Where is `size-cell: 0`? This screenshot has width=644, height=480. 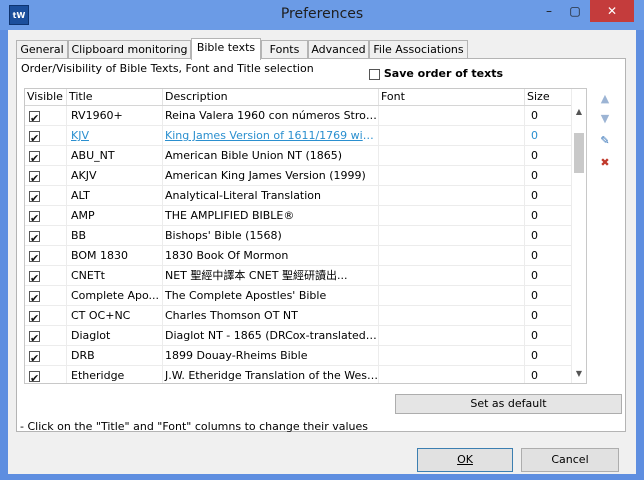 size-cell: 0 is located at coordinates (549, 196).